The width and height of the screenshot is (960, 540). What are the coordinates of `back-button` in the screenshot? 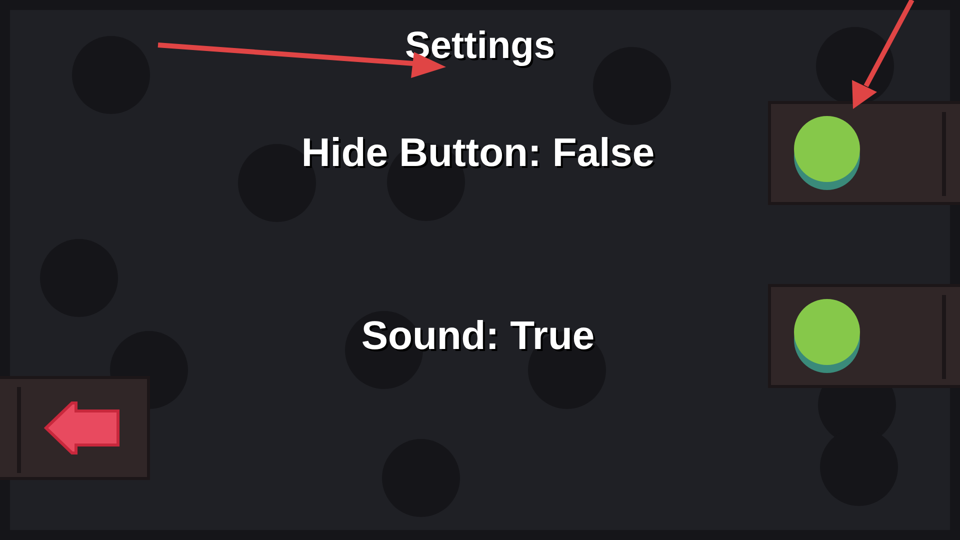 It's located at (75, 428).